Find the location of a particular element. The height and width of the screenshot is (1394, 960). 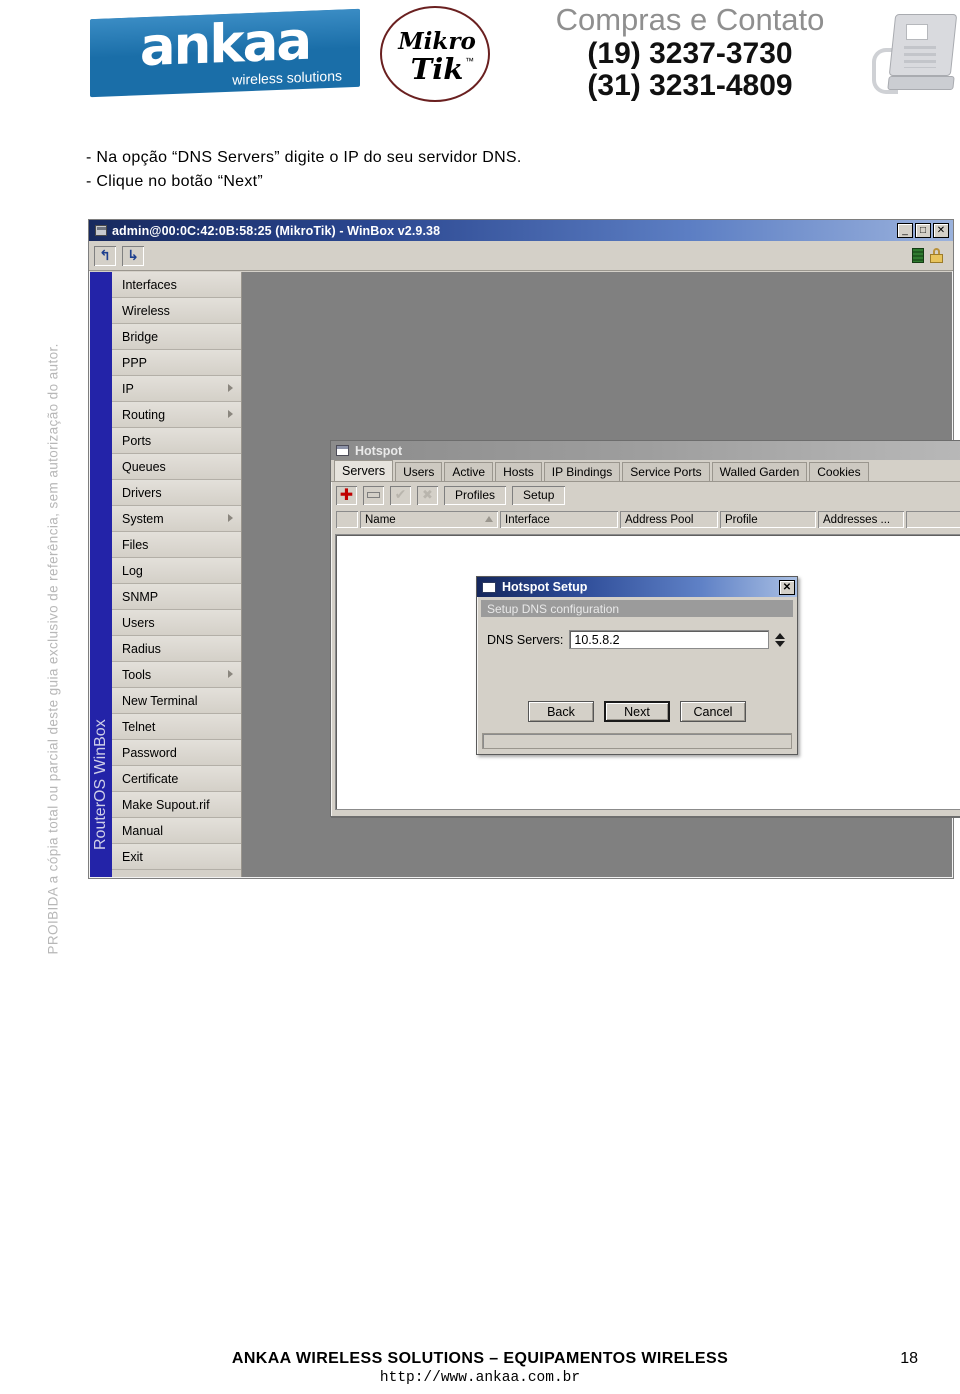

menu-item-label: Users is located at coordinates (138, 622).